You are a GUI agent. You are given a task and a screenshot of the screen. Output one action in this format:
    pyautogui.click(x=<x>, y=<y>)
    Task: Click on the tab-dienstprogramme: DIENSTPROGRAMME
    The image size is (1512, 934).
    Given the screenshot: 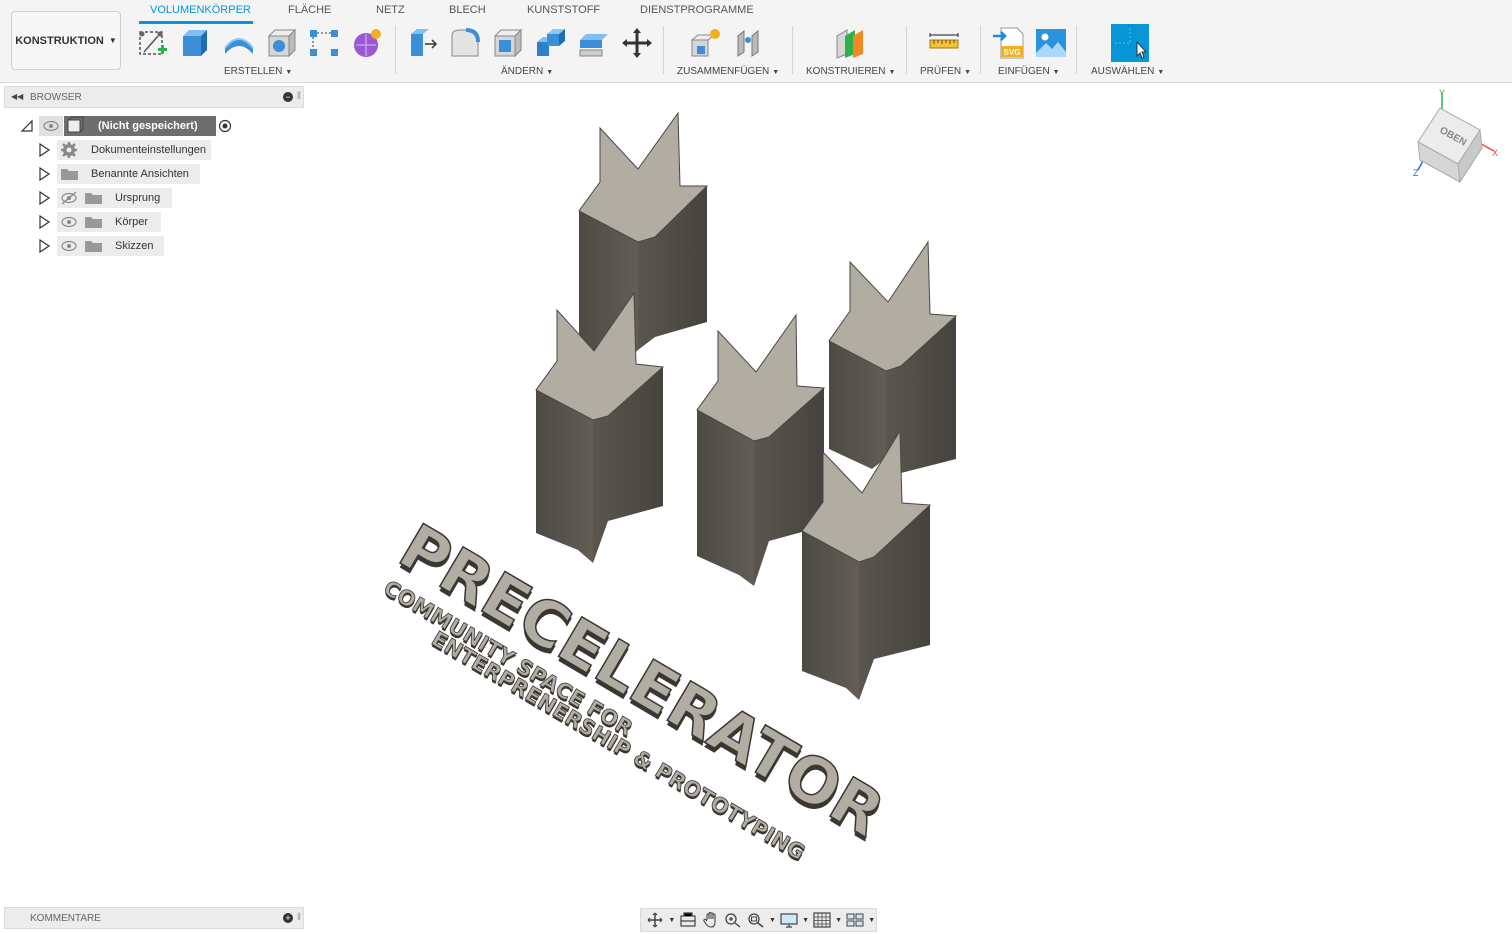 What is the action you would take?
    pyautogui.click(x=697, y=10)
    